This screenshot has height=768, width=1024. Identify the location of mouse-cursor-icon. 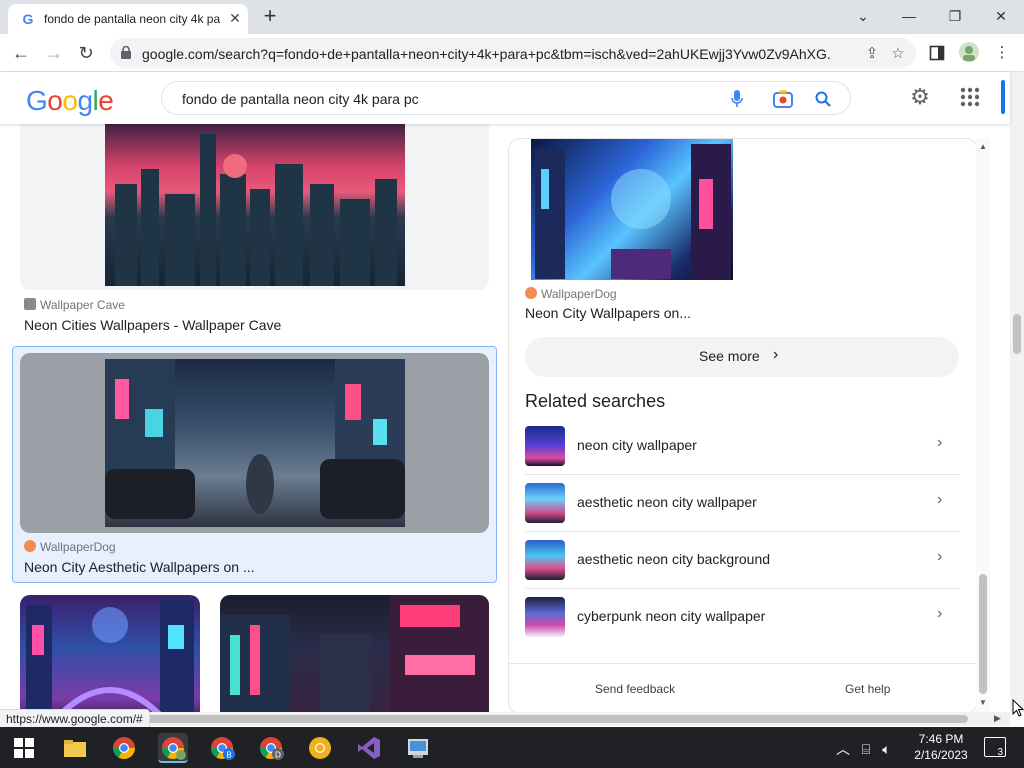
(1018, 708).